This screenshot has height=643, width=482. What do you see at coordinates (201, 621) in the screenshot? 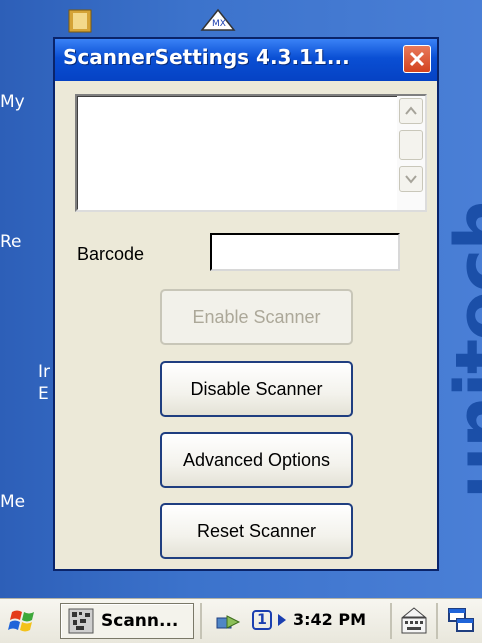
I see `taskbar-separator` at bounding box center [201, 621].